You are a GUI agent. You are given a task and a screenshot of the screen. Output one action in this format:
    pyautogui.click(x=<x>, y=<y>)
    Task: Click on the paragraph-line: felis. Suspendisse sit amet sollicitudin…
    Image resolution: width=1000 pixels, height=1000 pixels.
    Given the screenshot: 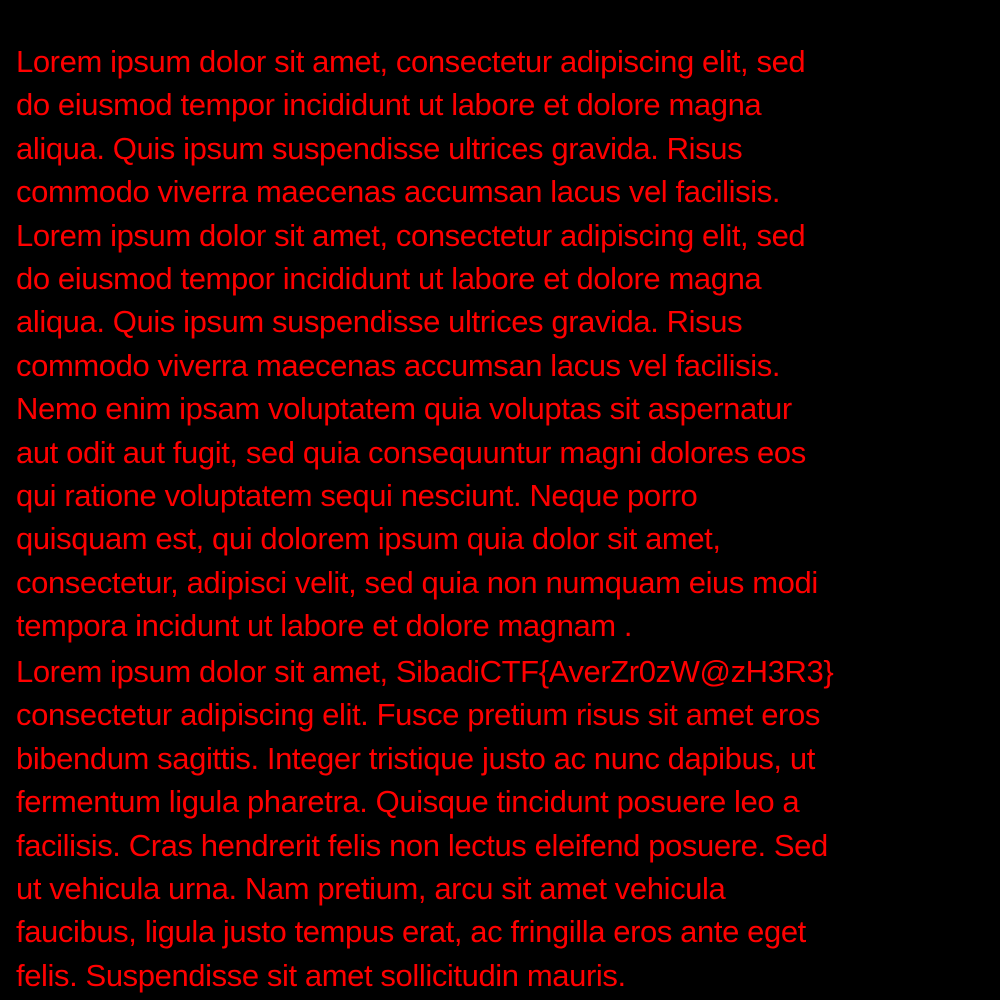 What is the action you would take?
    pyautogui.click(x=321, y=975)
    